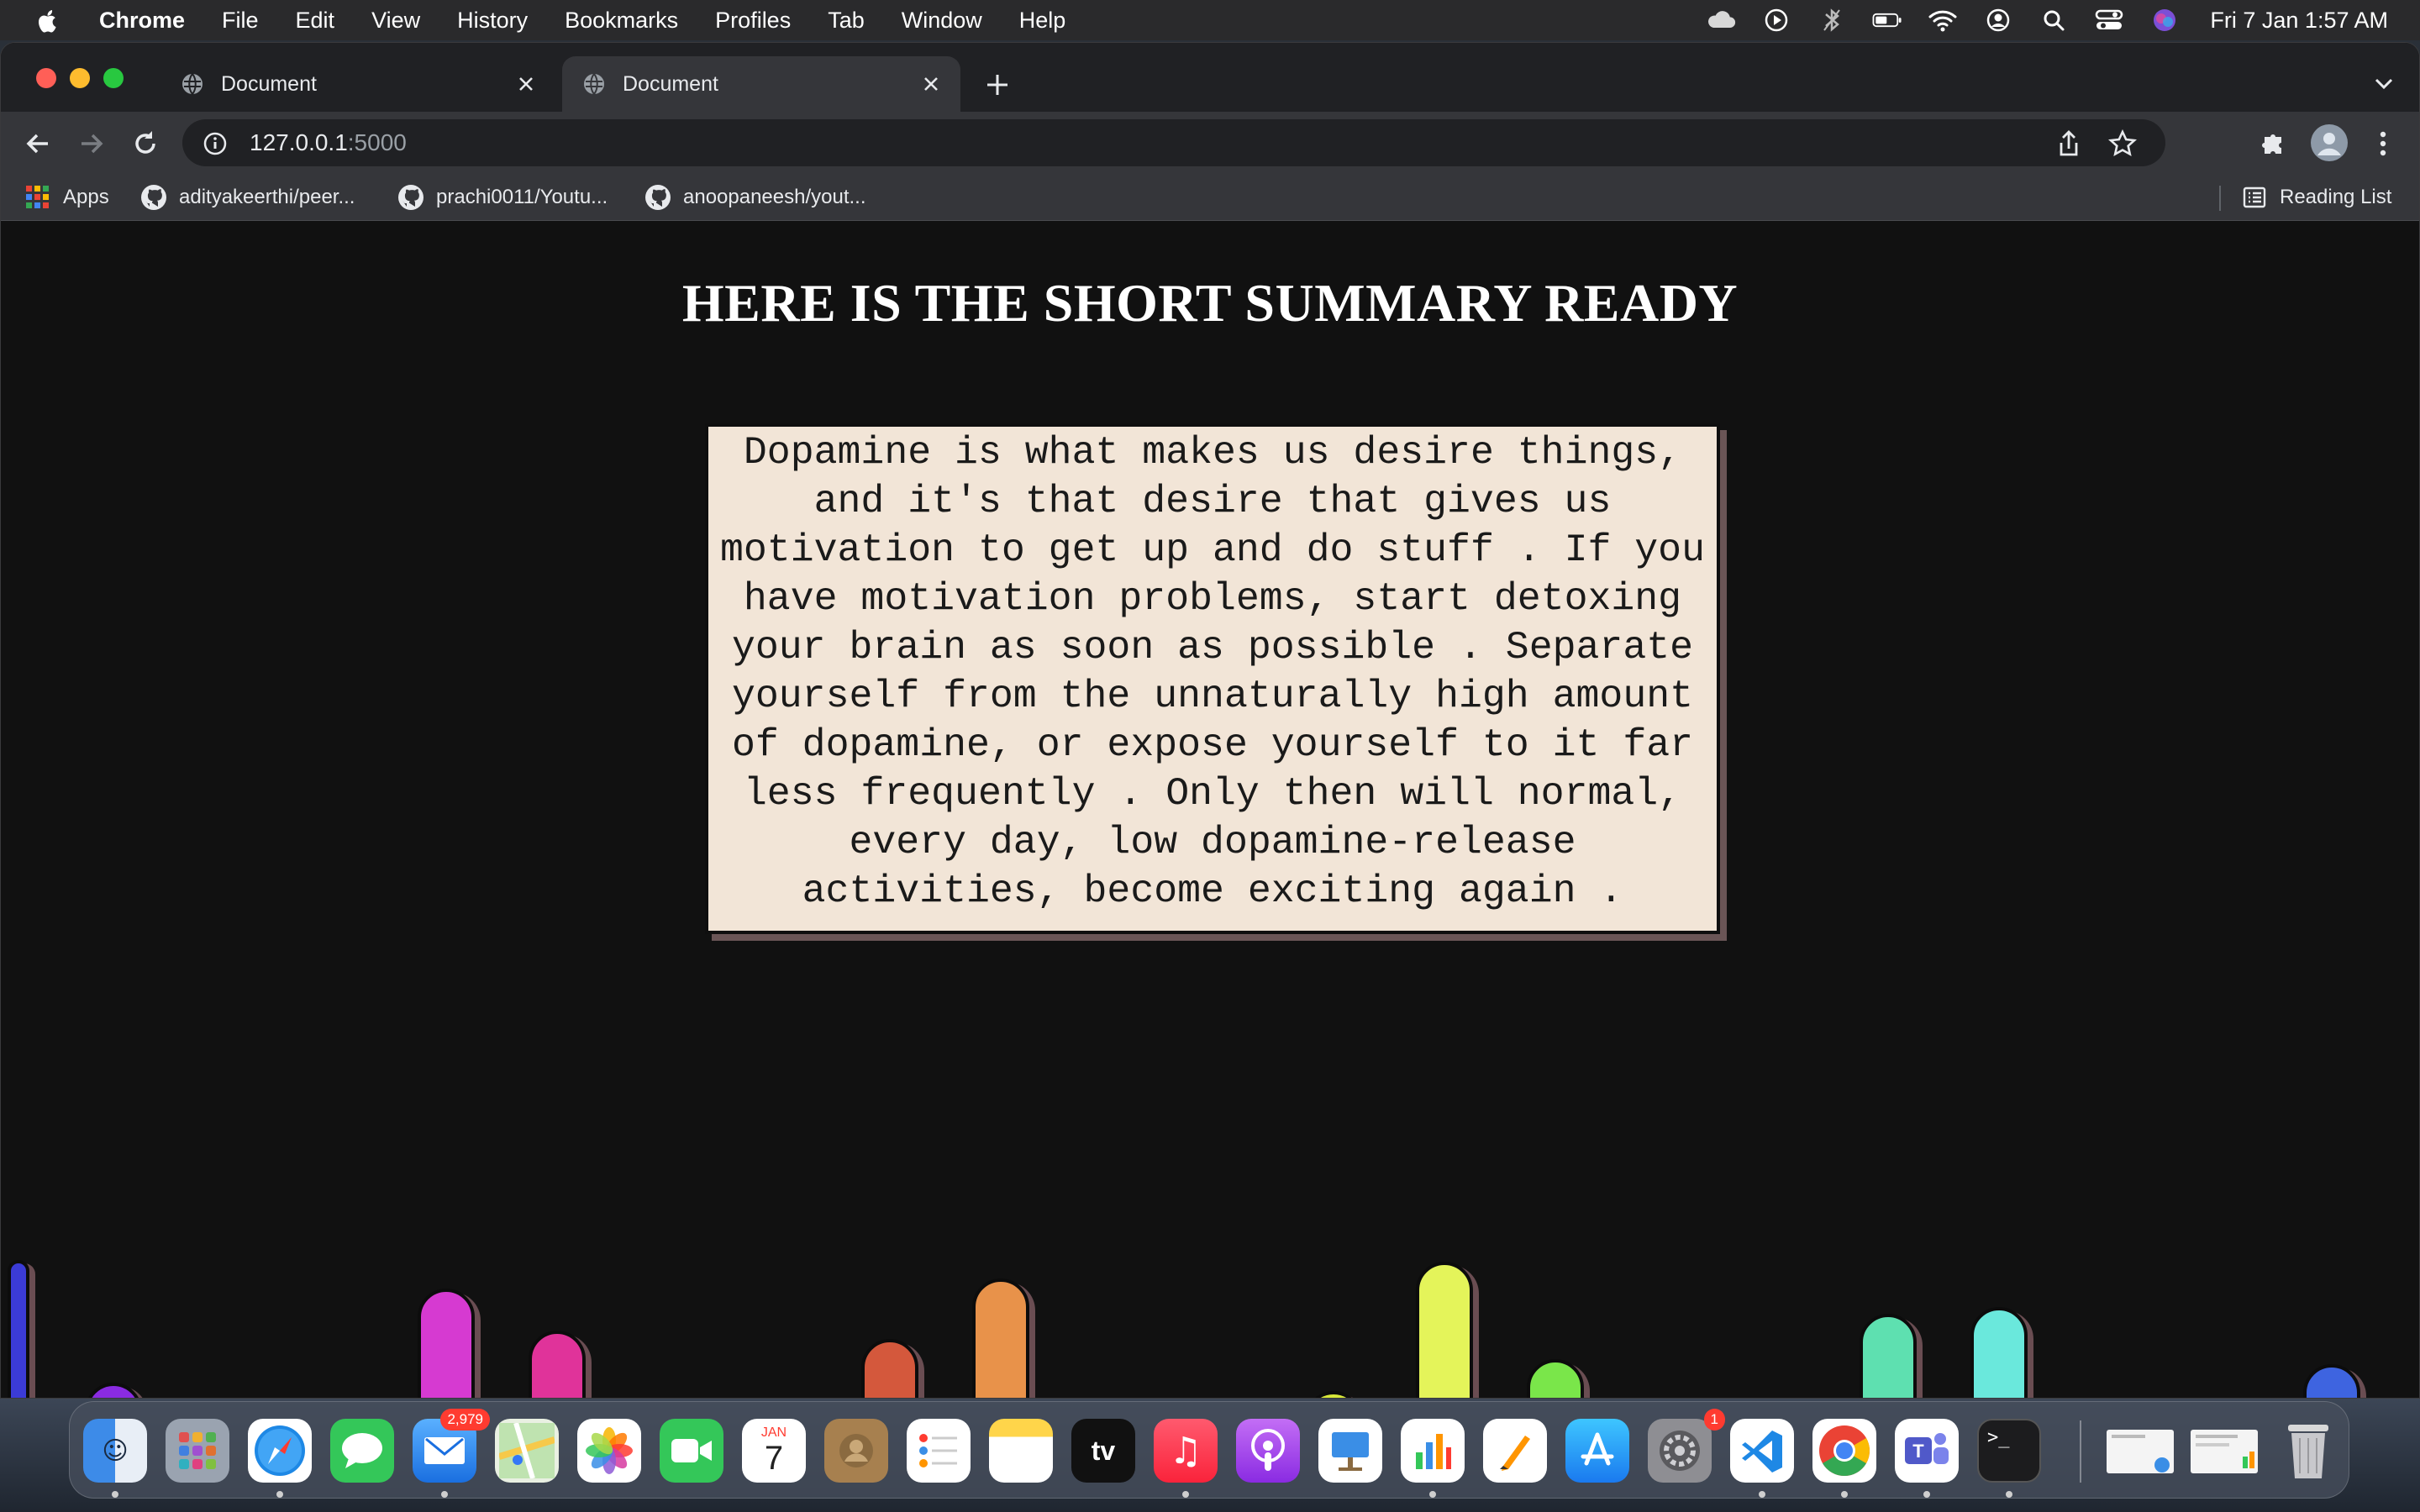  What do you see at coordinates (1721, 20) in the screenshot?
I see `cloud-icon` at bounding box center [1721, 20].